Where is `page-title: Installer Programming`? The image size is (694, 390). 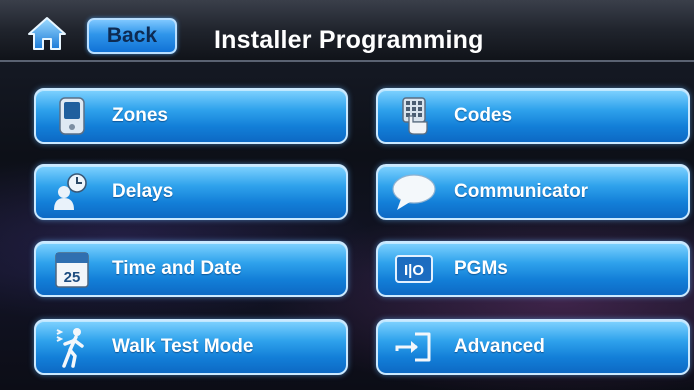
page-title: Installer Programming is located at coordinates (349, 40).